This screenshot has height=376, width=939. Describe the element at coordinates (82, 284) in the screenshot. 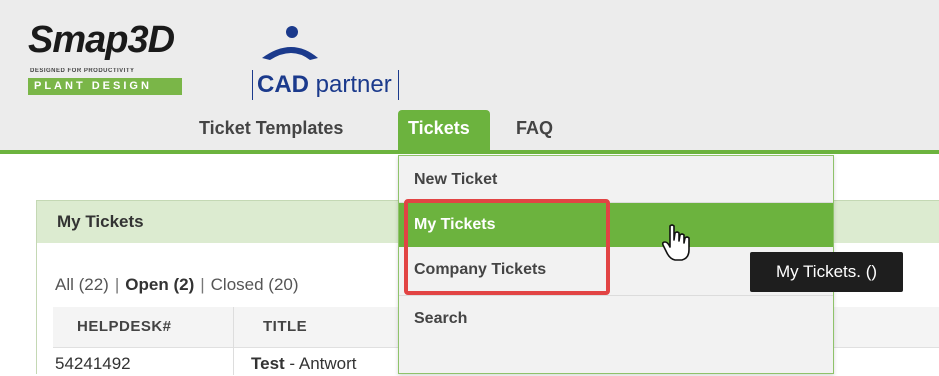

I see `filter-all: All (22)` at that location.